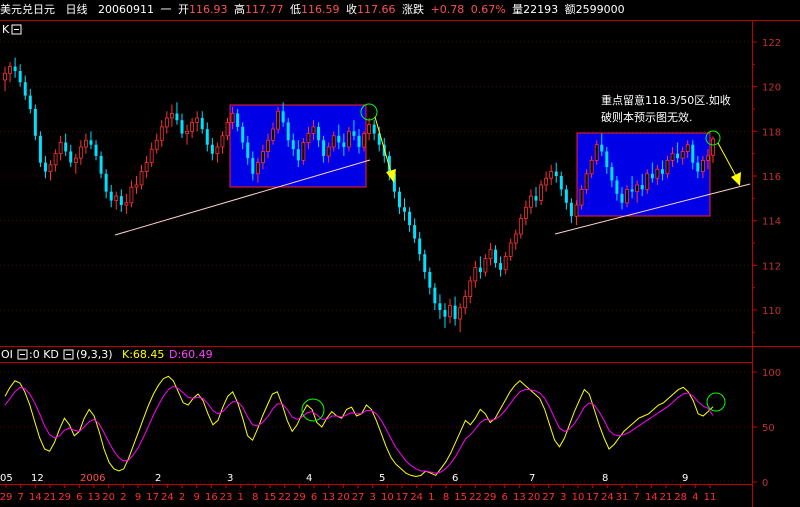  I want to click on day-label: 14, so click(651, 497).